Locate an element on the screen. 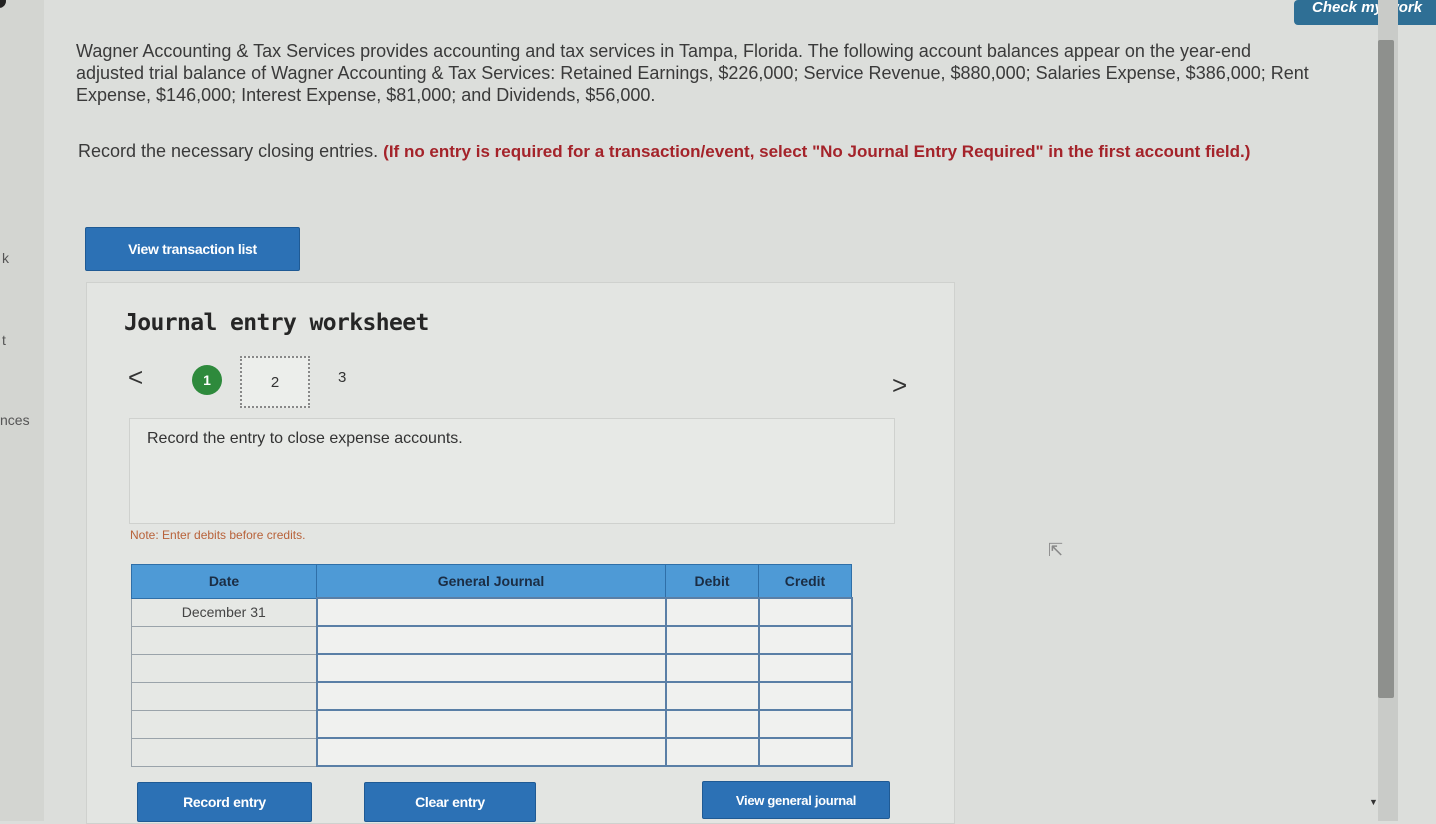 This screenshot has width=1436, height=824. worksheet-title: Journal entry worksheet is located at coordinates (276, 323).